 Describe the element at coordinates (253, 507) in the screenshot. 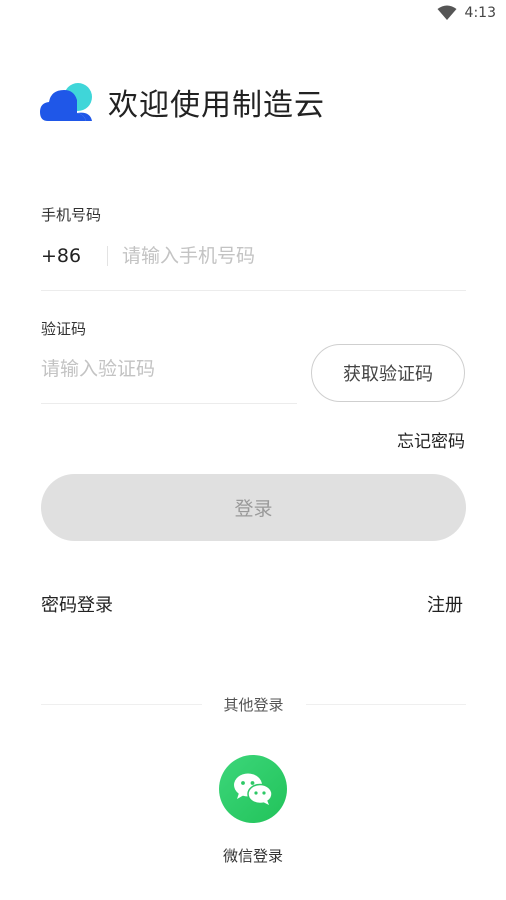

I see `login-button: 登录` at that location.